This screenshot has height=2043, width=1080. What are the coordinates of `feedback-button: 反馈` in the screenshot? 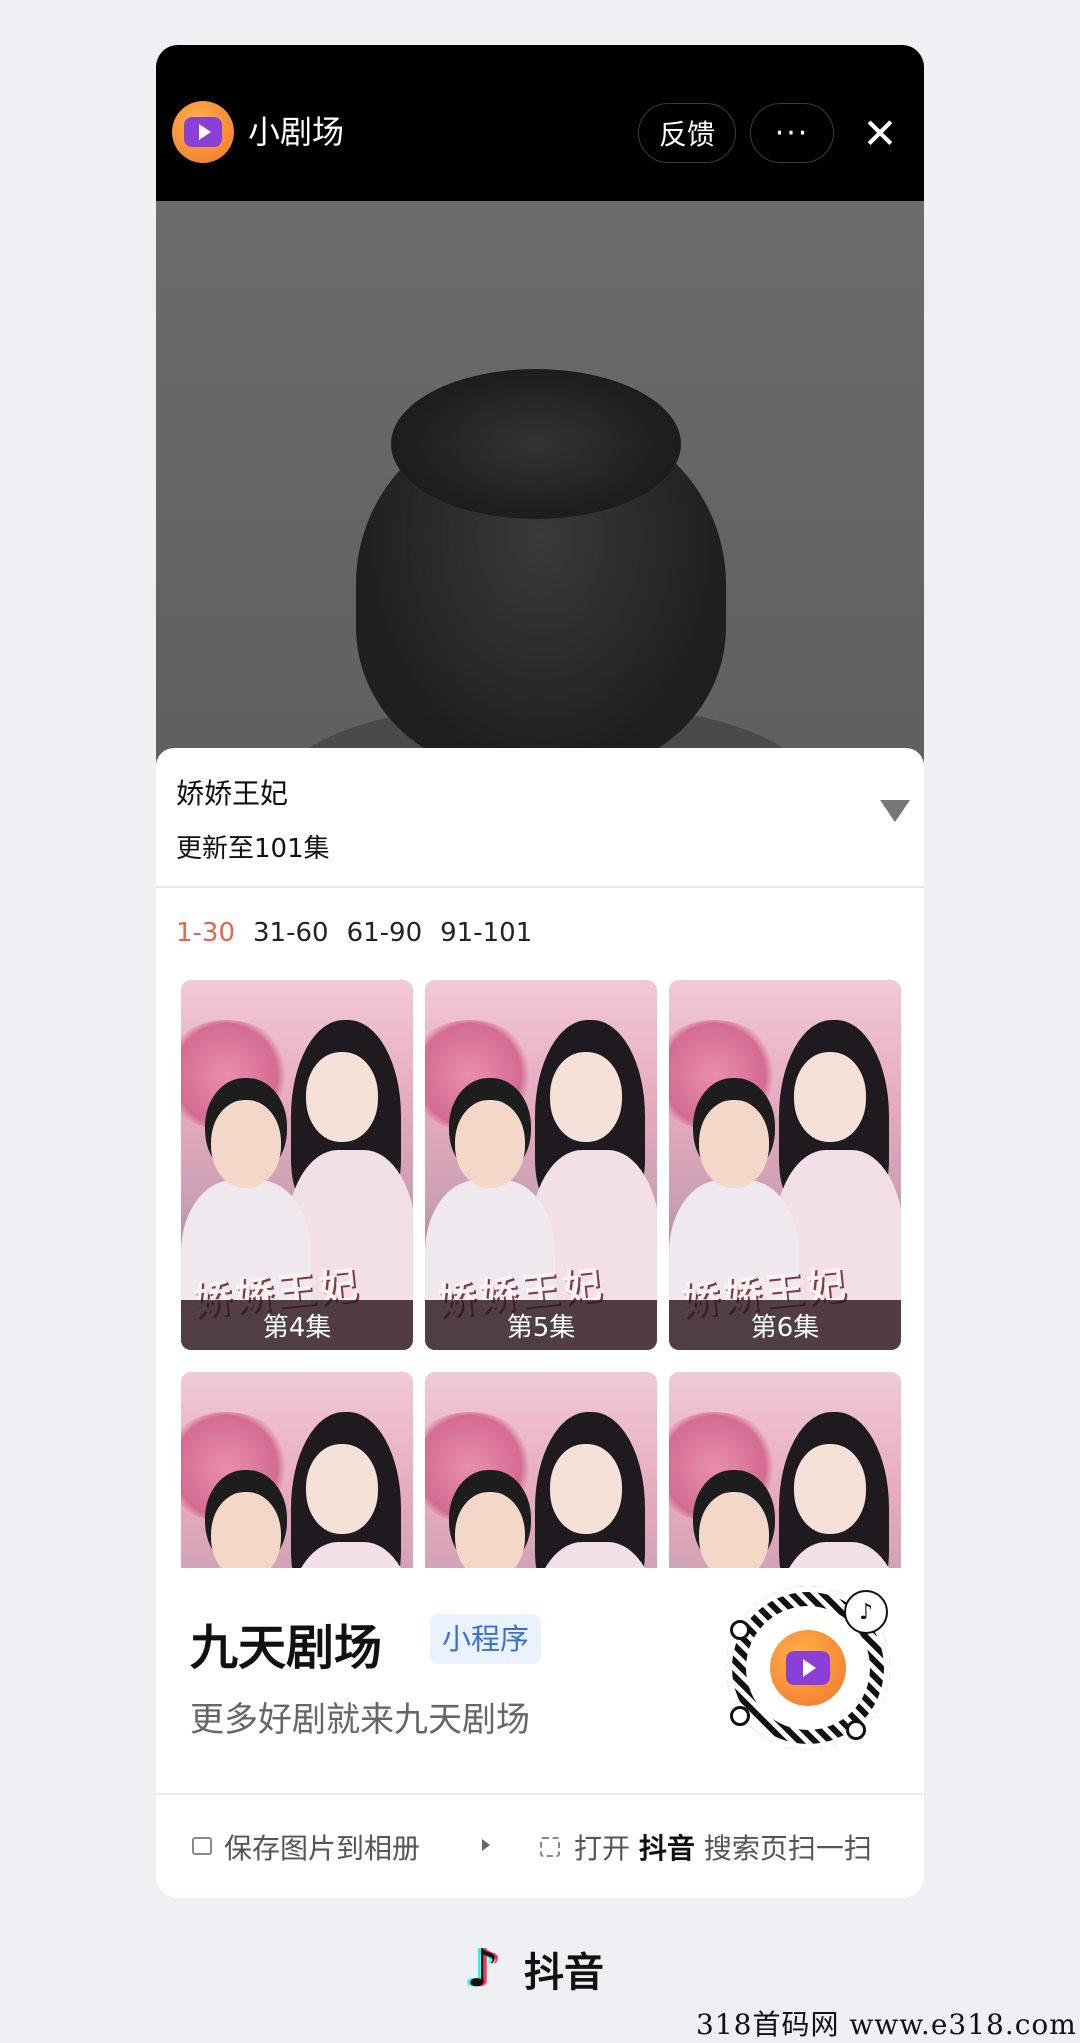 It's located at (687, 133).